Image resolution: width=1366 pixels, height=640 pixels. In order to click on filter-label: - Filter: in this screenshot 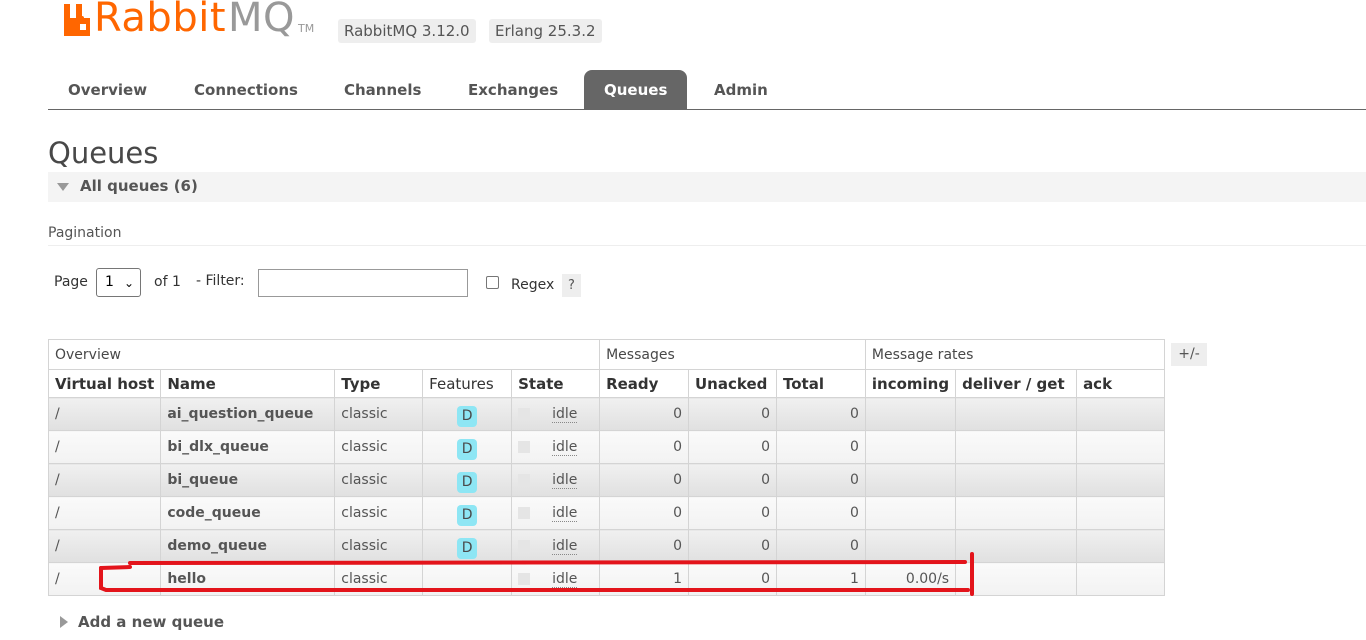, I will do `click(220, 281)`.